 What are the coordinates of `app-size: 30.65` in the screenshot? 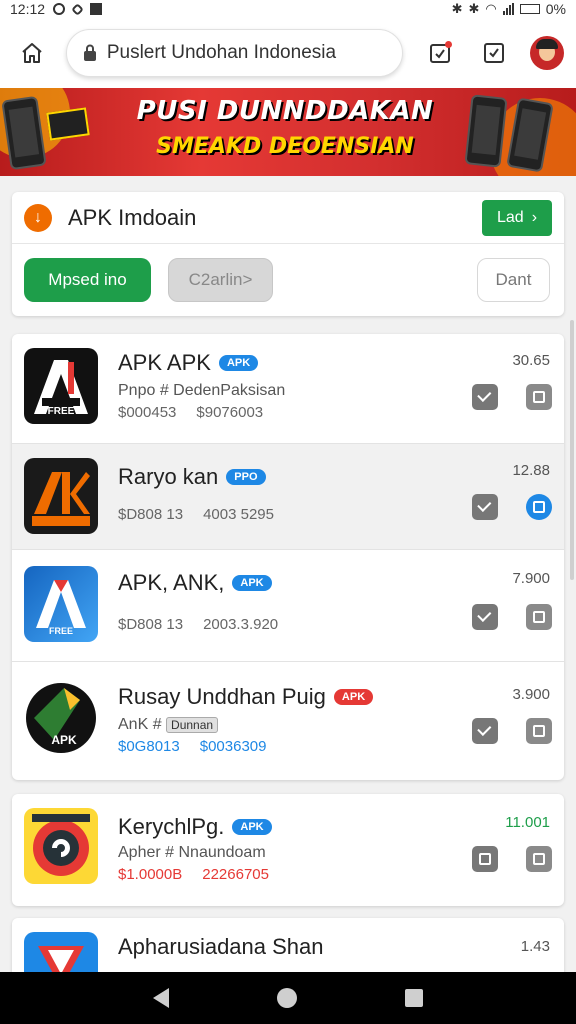 It's located at (531, 360).